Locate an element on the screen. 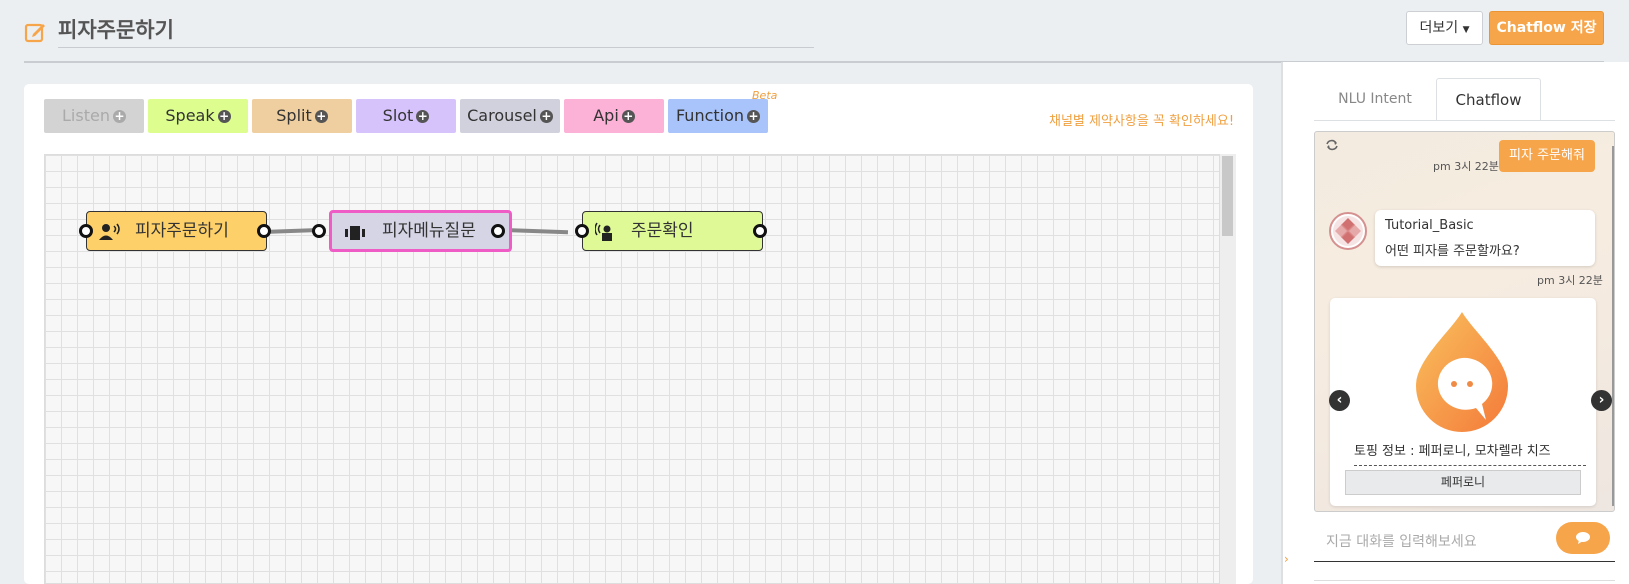  more-button: 더보기 ▼ is located at coordinates (1444, 28).